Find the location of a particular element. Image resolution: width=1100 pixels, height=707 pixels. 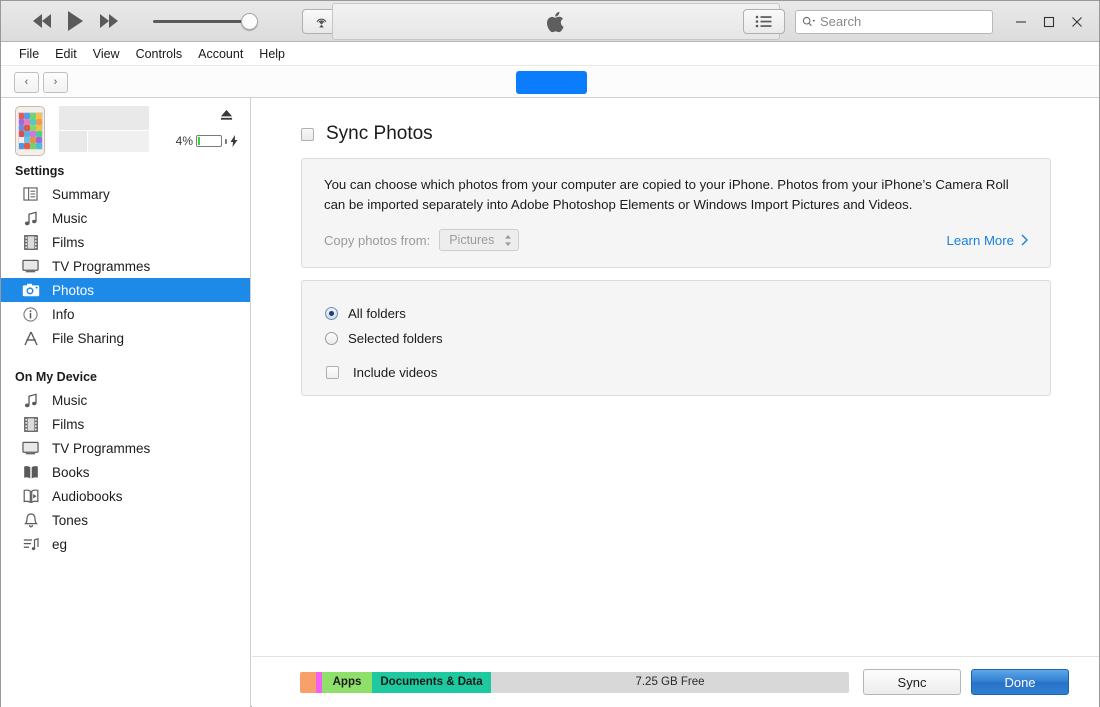

maximize-button is located at coordinates (1049, 22).